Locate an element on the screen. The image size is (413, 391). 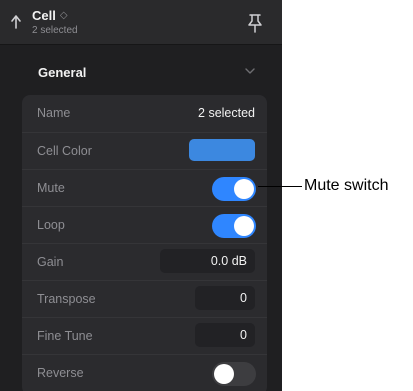
gain-label: Gain is located at coordinates (50, 262).